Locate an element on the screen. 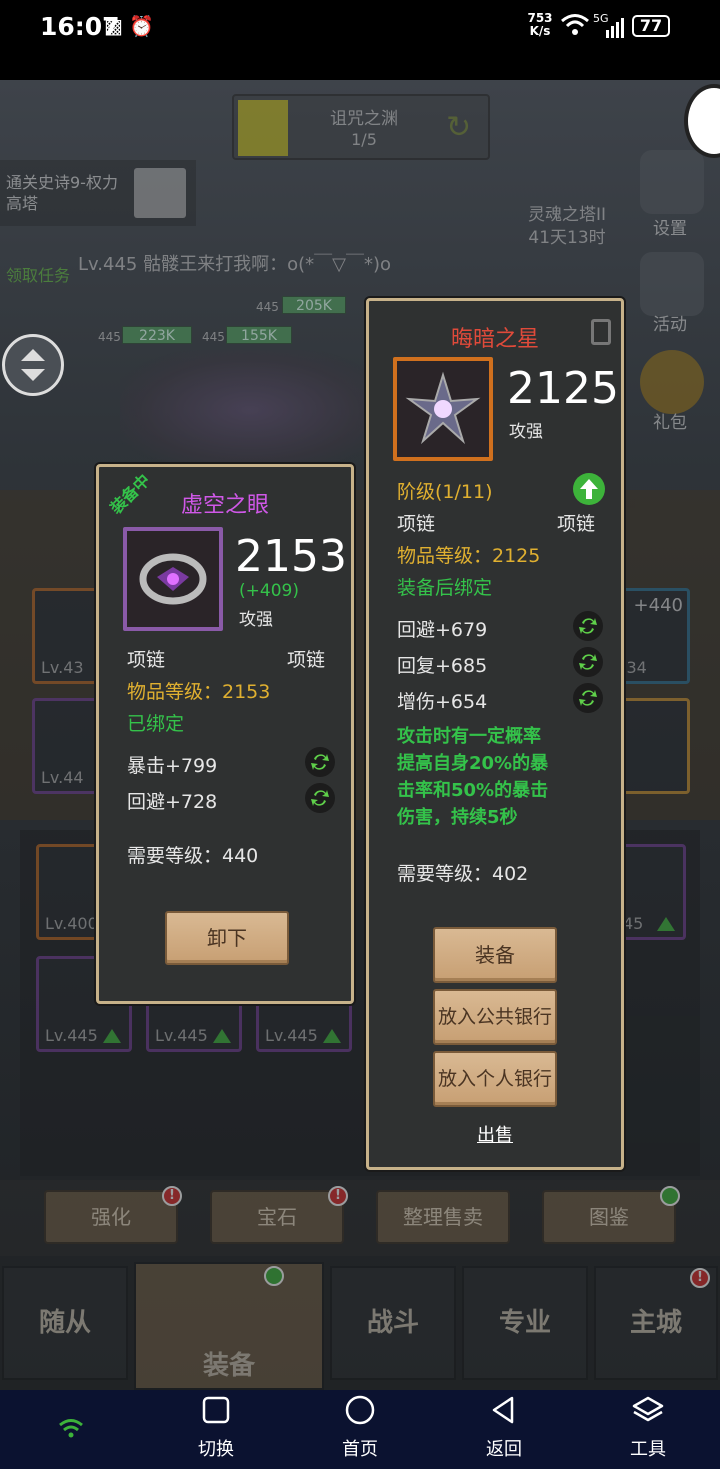 This screenshot has height=1469, width=720. network-speed: 753 K/s is located at coordinates (540, 25).